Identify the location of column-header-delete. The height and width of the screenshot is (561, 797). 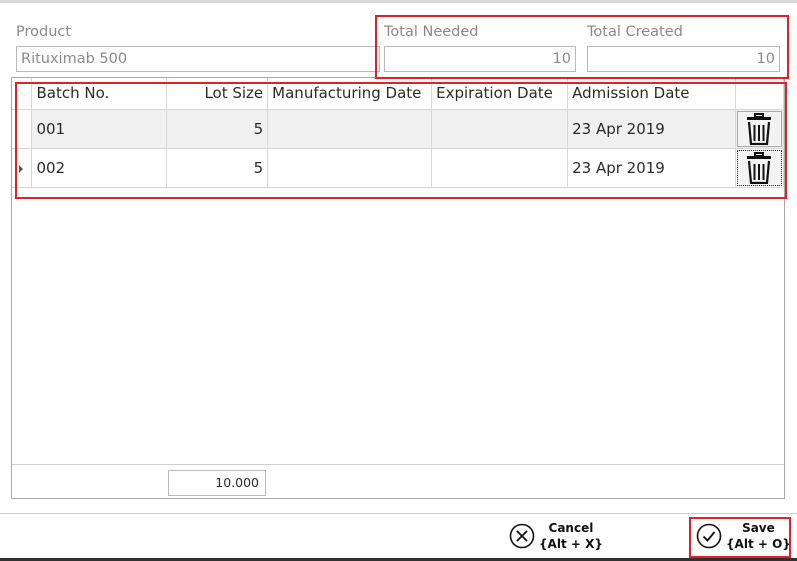
(760, 94).